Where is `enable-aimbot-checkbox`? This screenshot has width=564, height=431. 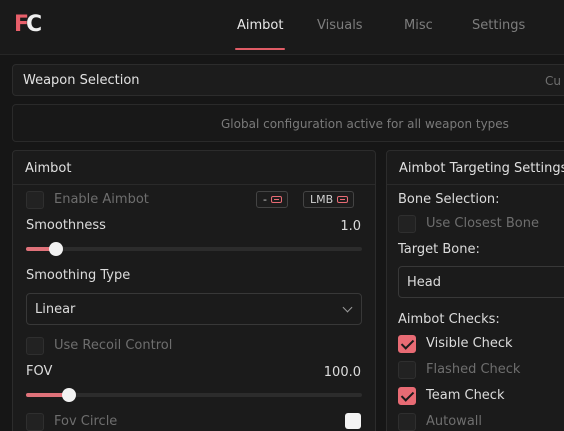
enable-aimbot-checkbox is located at coordinates (35, 200).